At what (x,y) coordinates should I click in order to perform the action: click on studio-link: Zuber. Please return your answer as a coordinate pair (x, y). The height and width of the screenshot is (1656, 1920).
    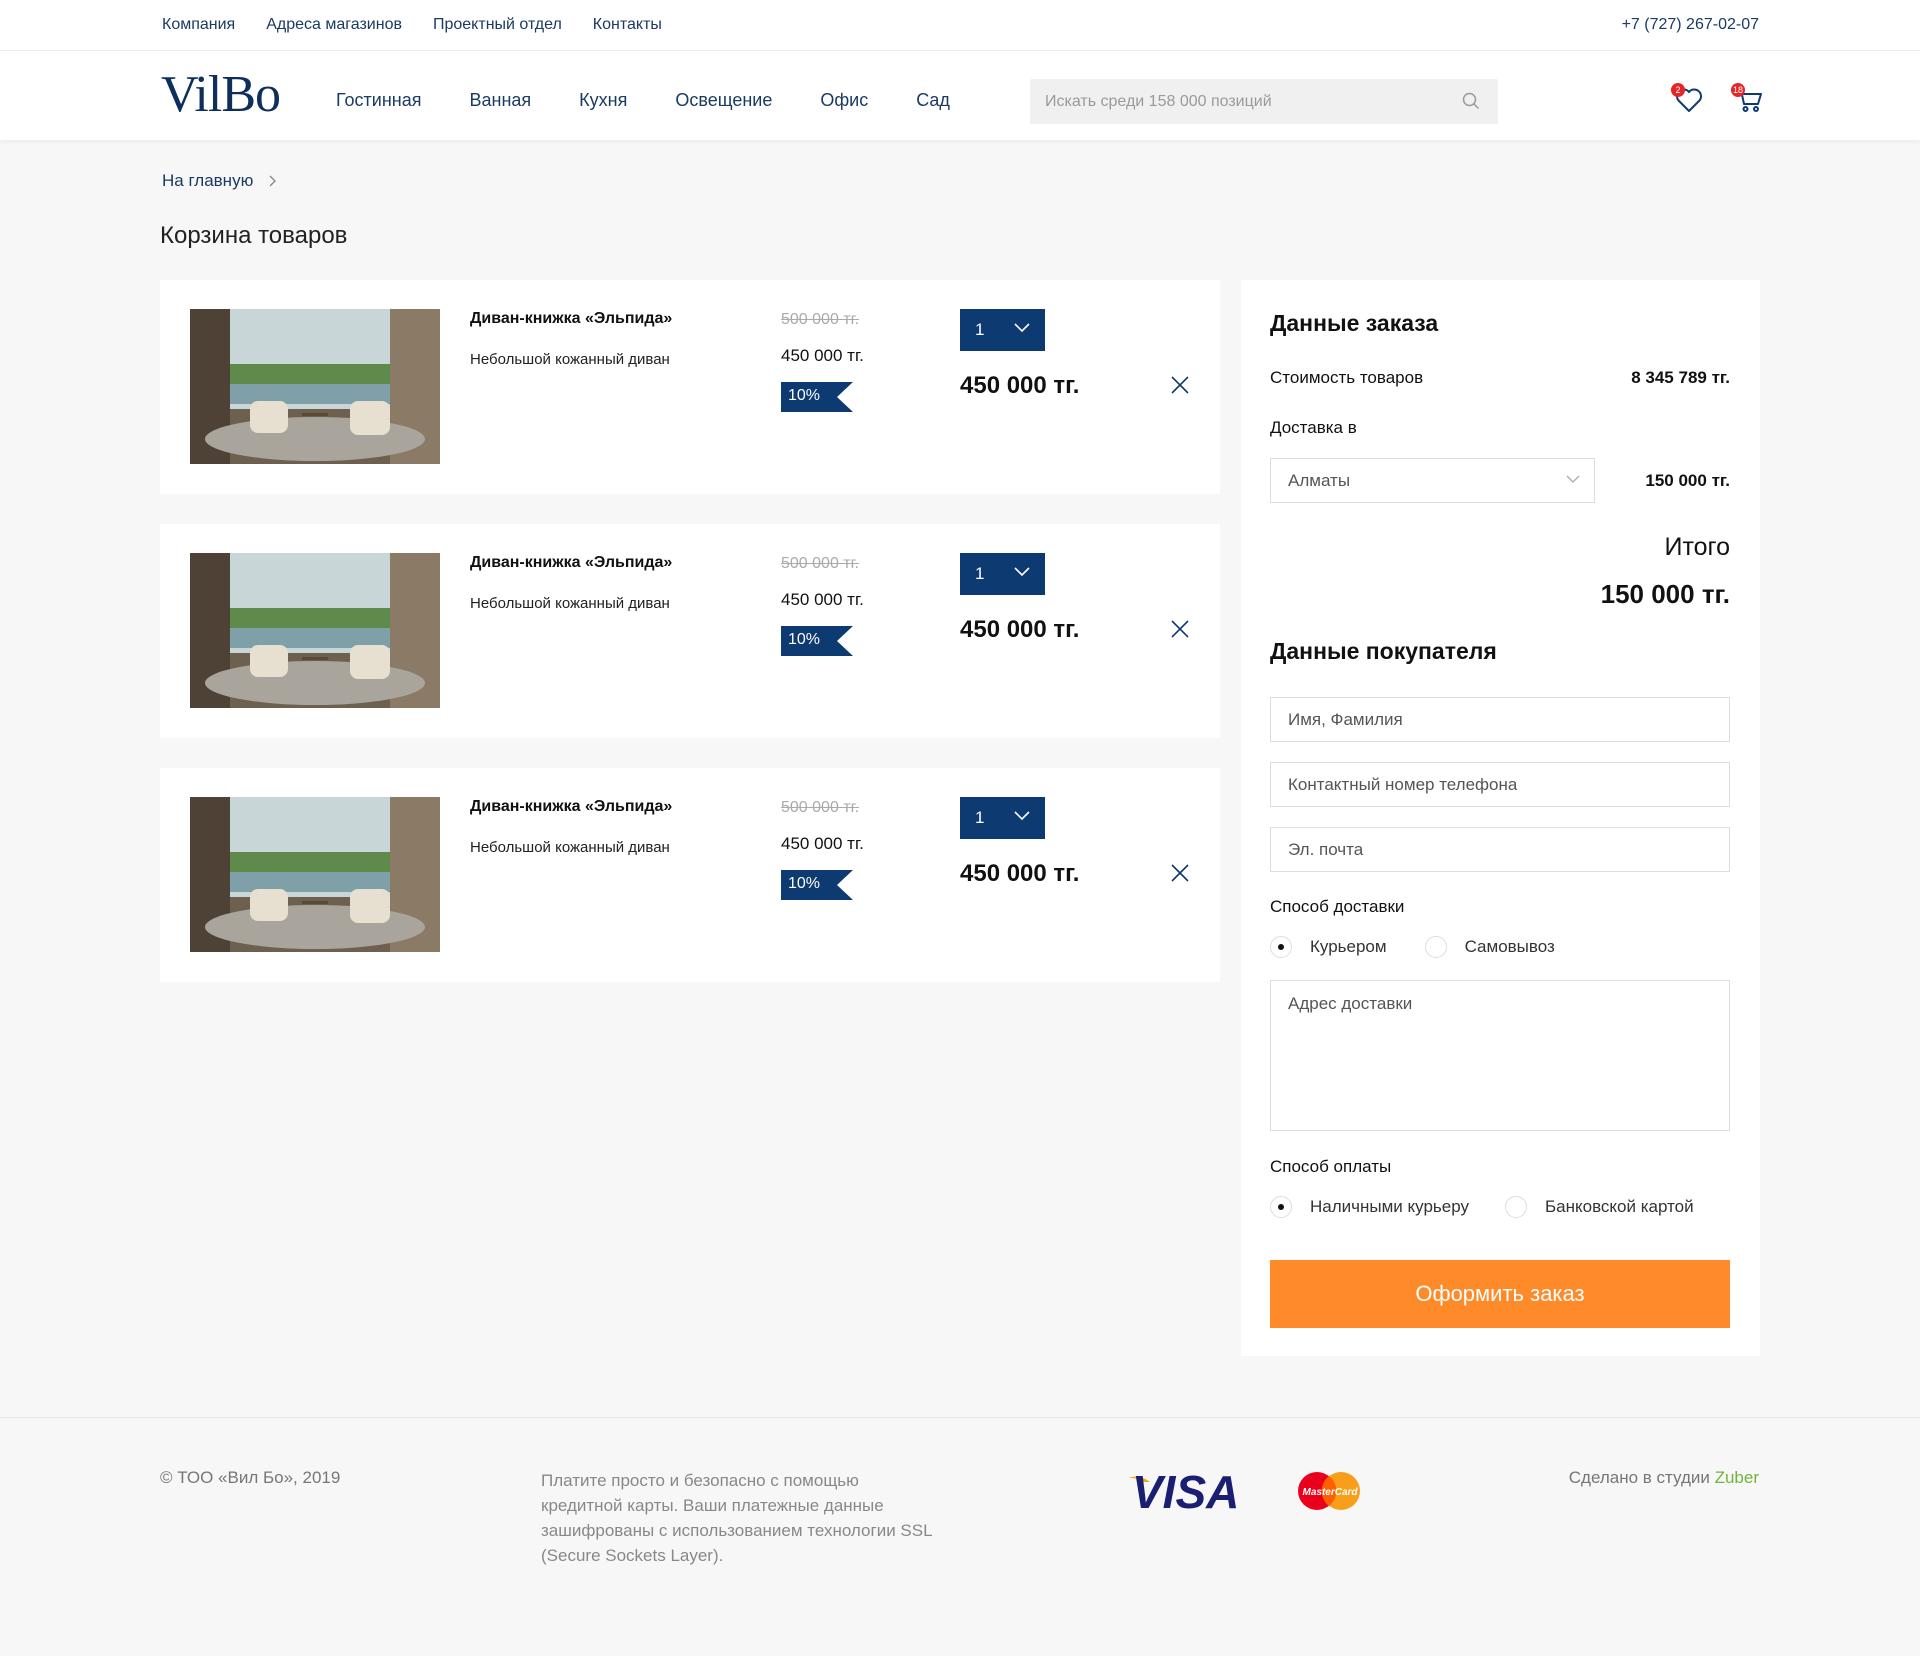
    Looking at the image, I should click on (1737, 1477).